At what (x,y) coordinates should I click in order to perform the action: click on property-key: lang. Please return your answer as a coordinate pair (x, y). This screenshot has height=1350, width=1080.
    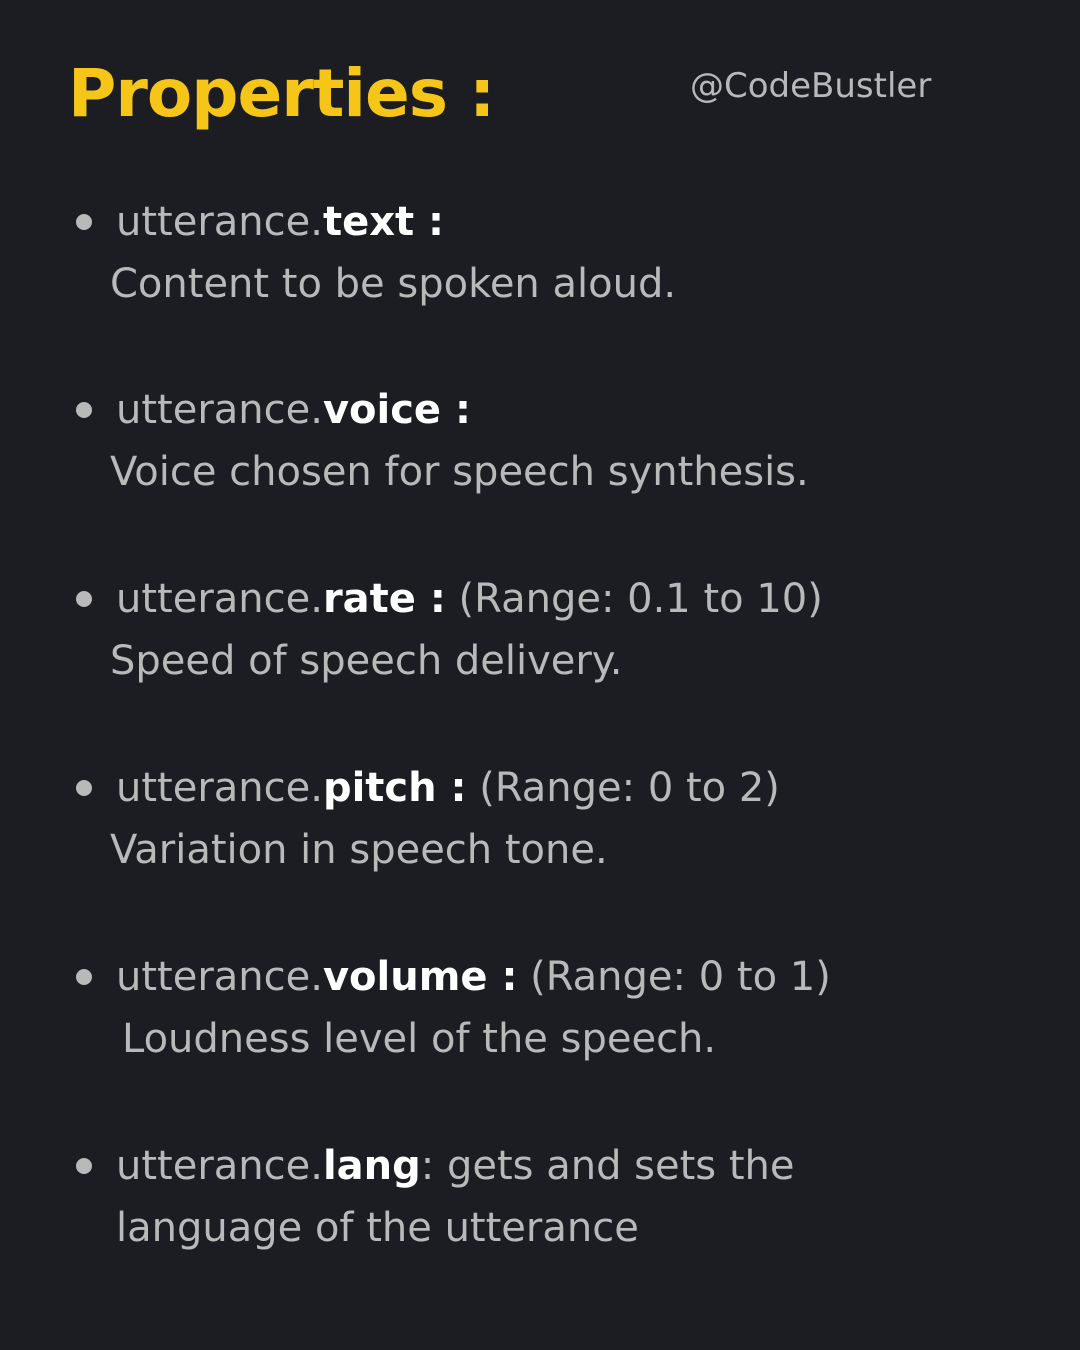
    Looking at the image, I should click on (371, 1166).